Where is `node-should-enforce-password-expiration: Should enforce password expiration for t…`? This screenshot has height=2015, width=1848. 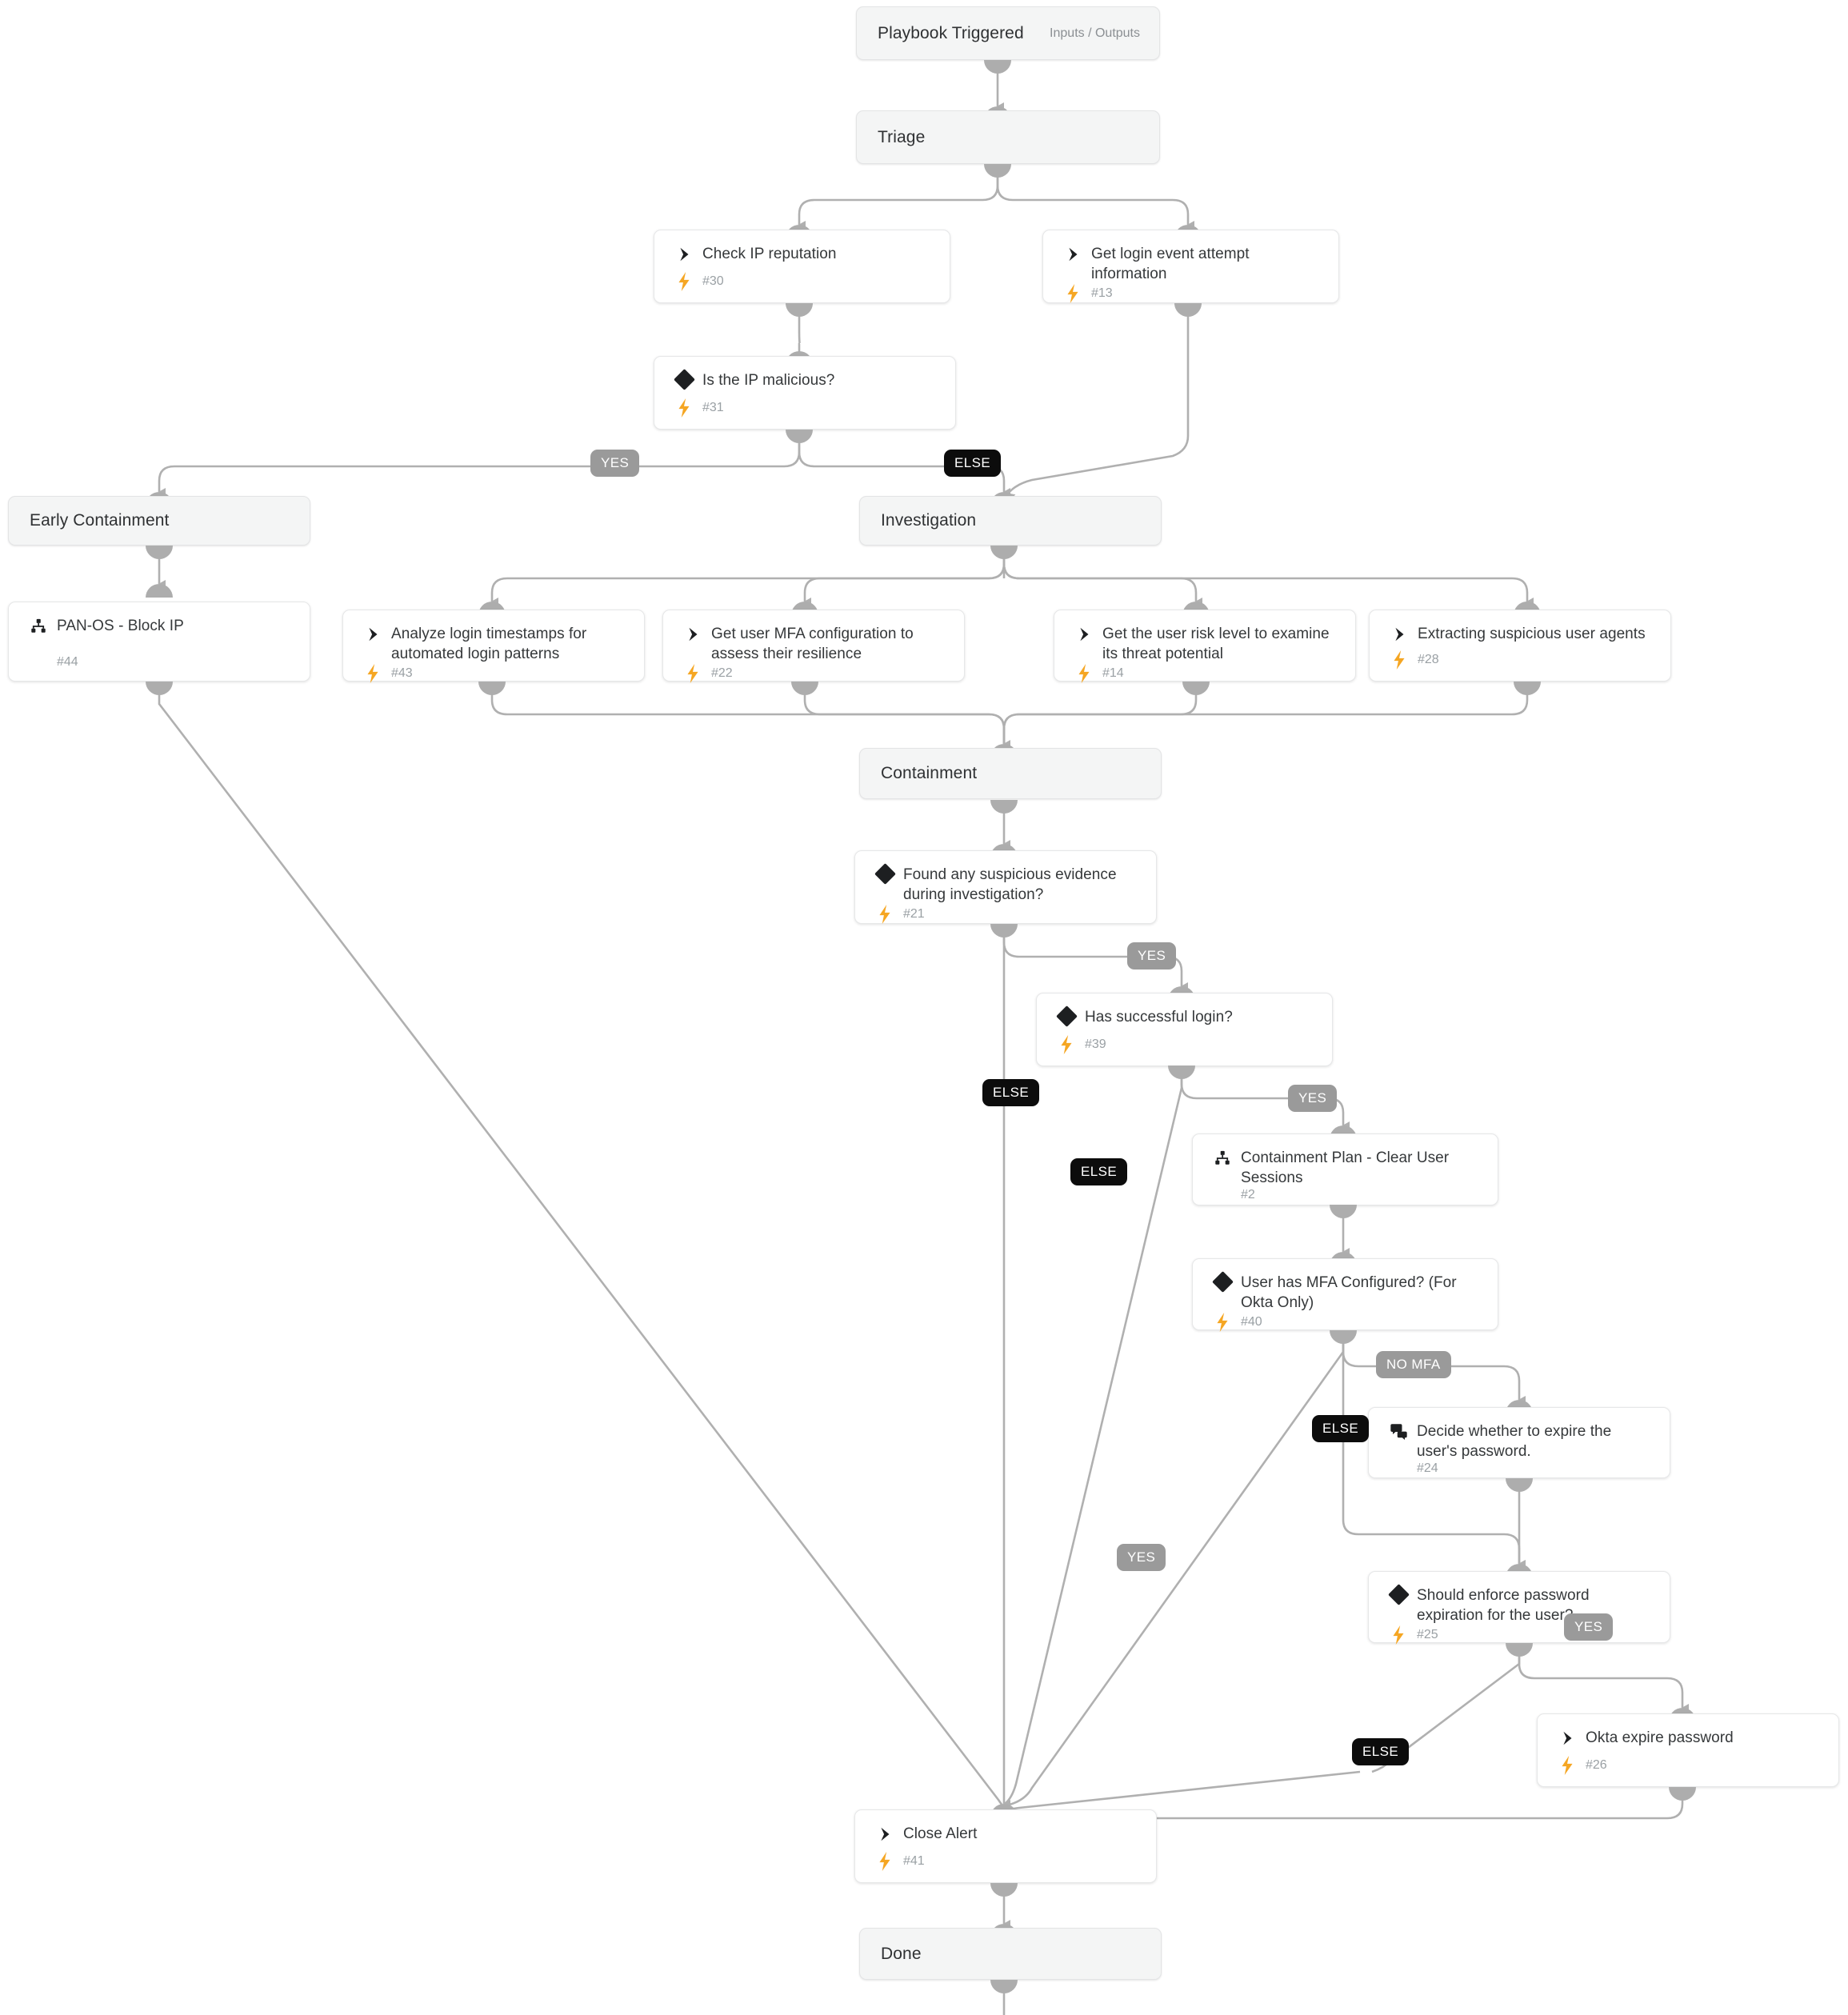 node-should-enforce-password-expiration: Should enforce password expiration for t… is located at coordinates (1519, 1608).